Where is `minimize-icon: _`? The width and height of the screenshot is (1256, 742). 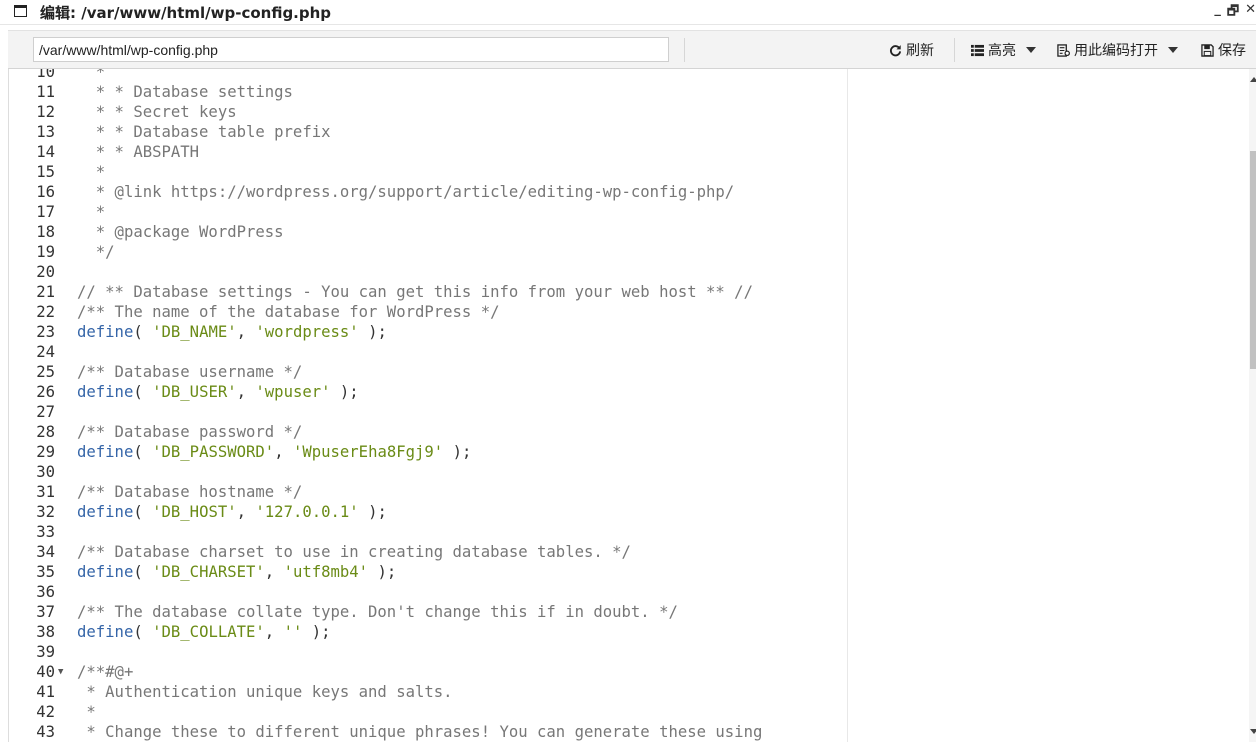
minimize-icon: _ is located at coordinates (1217, 12).